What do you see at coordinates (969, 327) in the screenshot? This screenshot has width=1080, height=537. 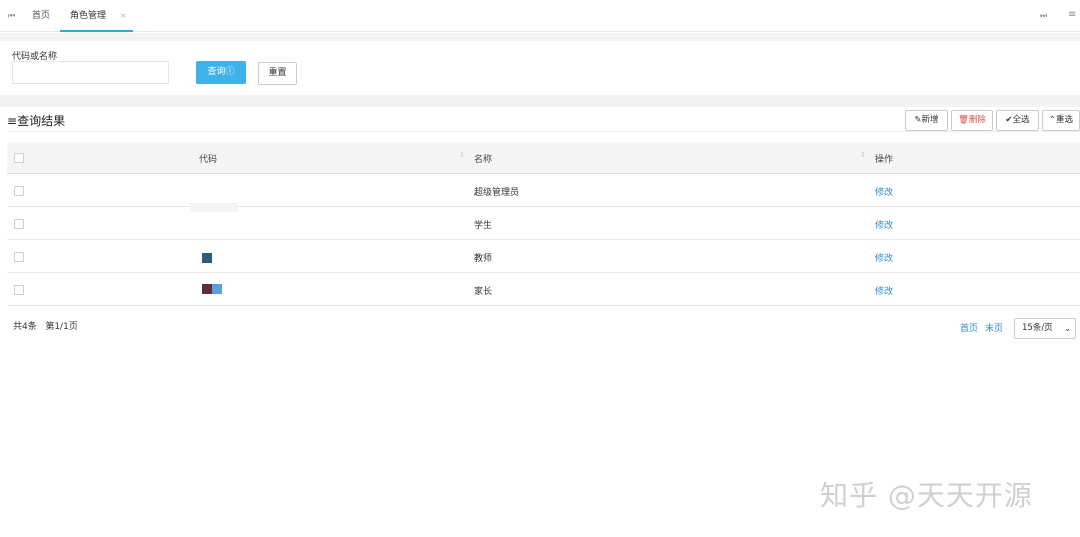 I see `first-page-link: 首页` at bounding box center [969, 327].